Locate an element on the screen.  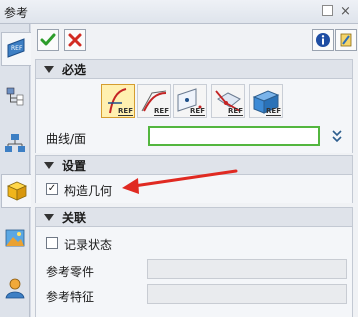
ref-tab-icon: REF is located at coordinates (16, 49).